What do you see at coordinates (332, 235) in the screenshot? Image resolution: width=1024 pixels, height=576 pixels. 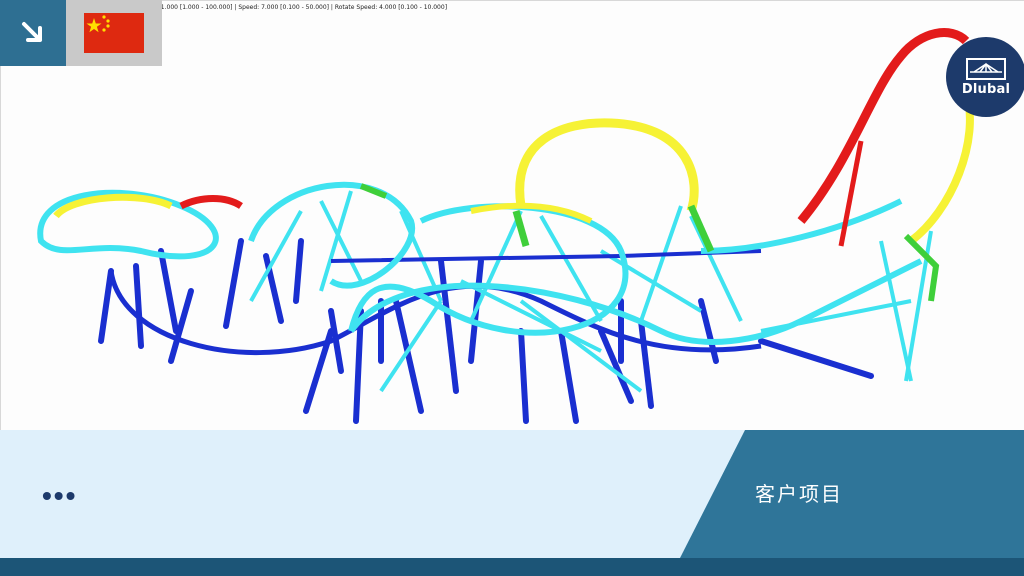 I see `hill-track` at bounding box center [332, 235].